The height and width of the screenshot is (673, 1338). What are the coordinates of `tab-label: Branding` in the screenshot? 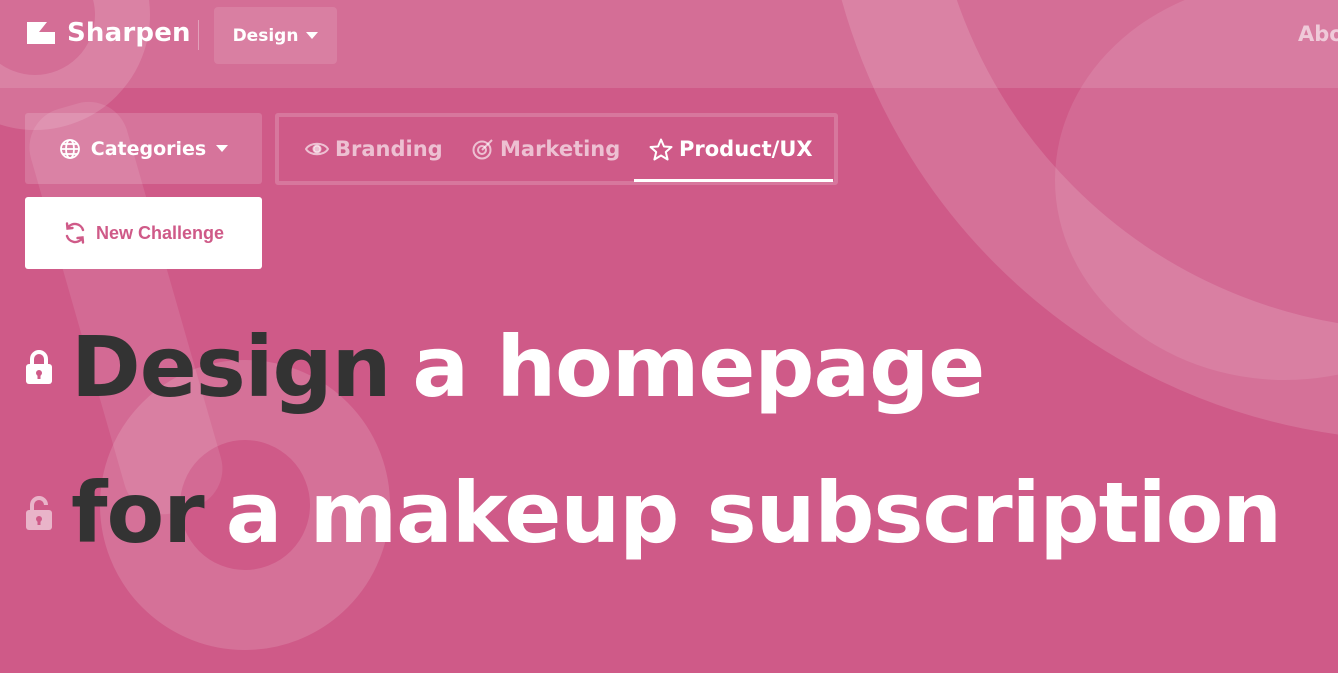 It's located at (389, 149).